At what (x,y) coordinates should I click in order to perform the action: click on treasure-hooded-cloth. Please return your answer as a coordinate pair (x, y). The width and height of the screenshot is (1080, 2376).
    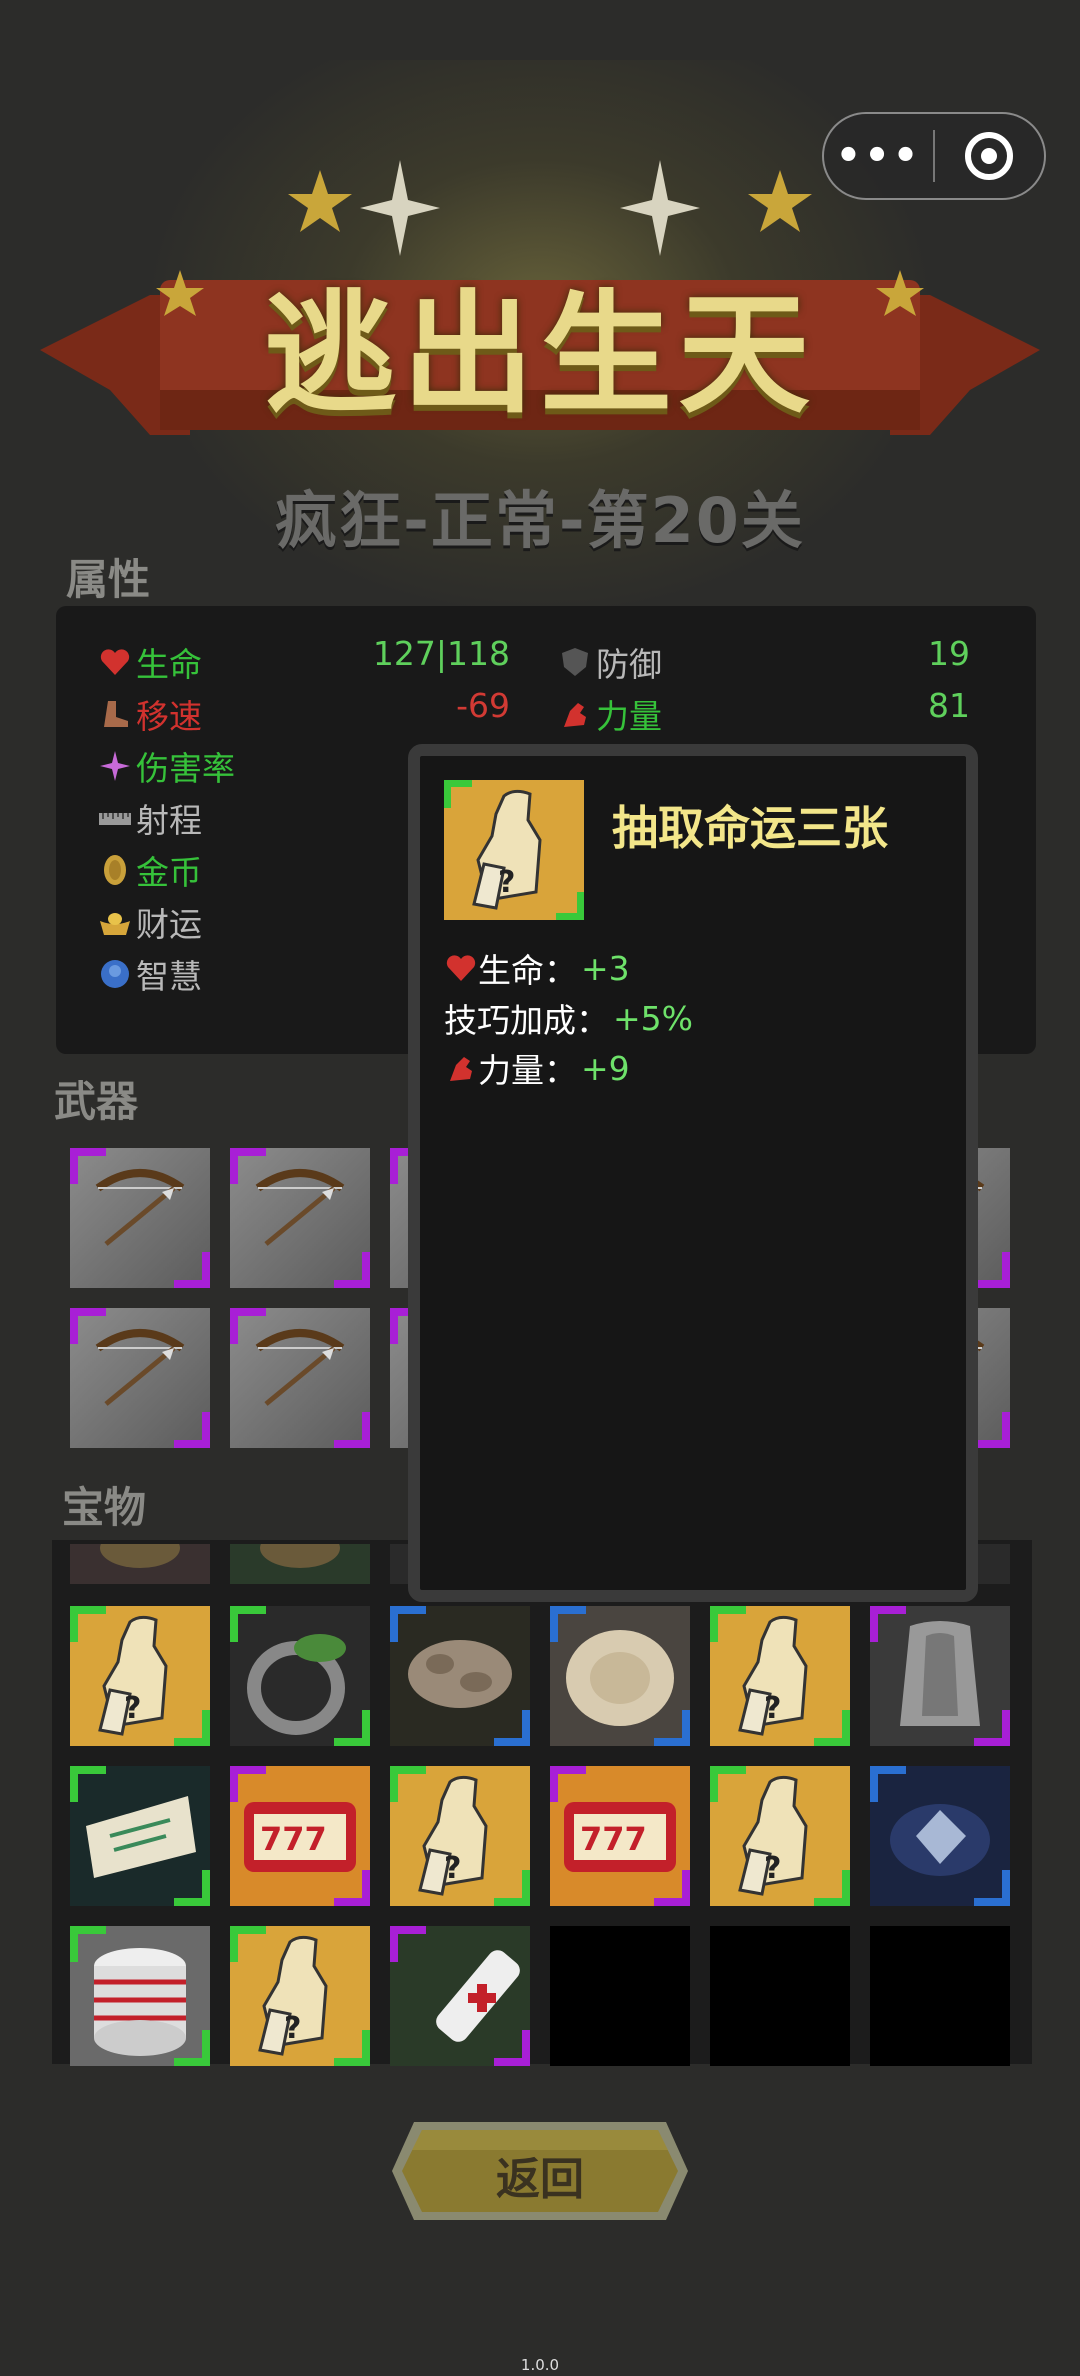
    Looking at the image, I should click on (940, 1676).